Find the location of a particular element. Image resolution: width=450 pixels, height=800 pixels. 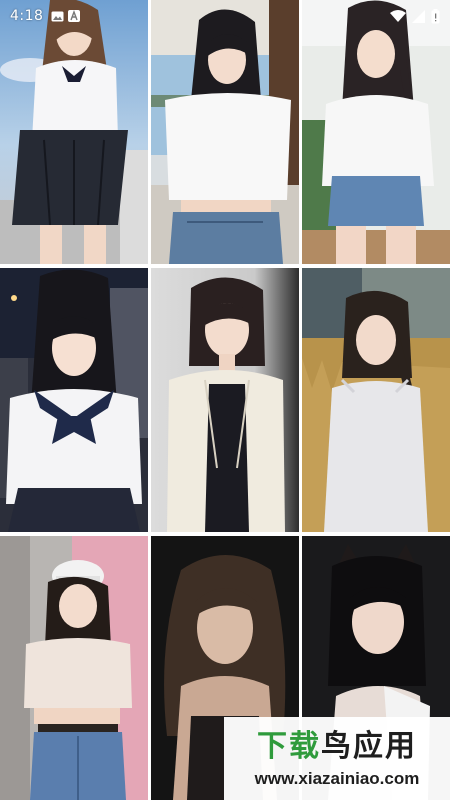

watermark-logo-dark: 鸟应用 is located at coordinates (369, 746).